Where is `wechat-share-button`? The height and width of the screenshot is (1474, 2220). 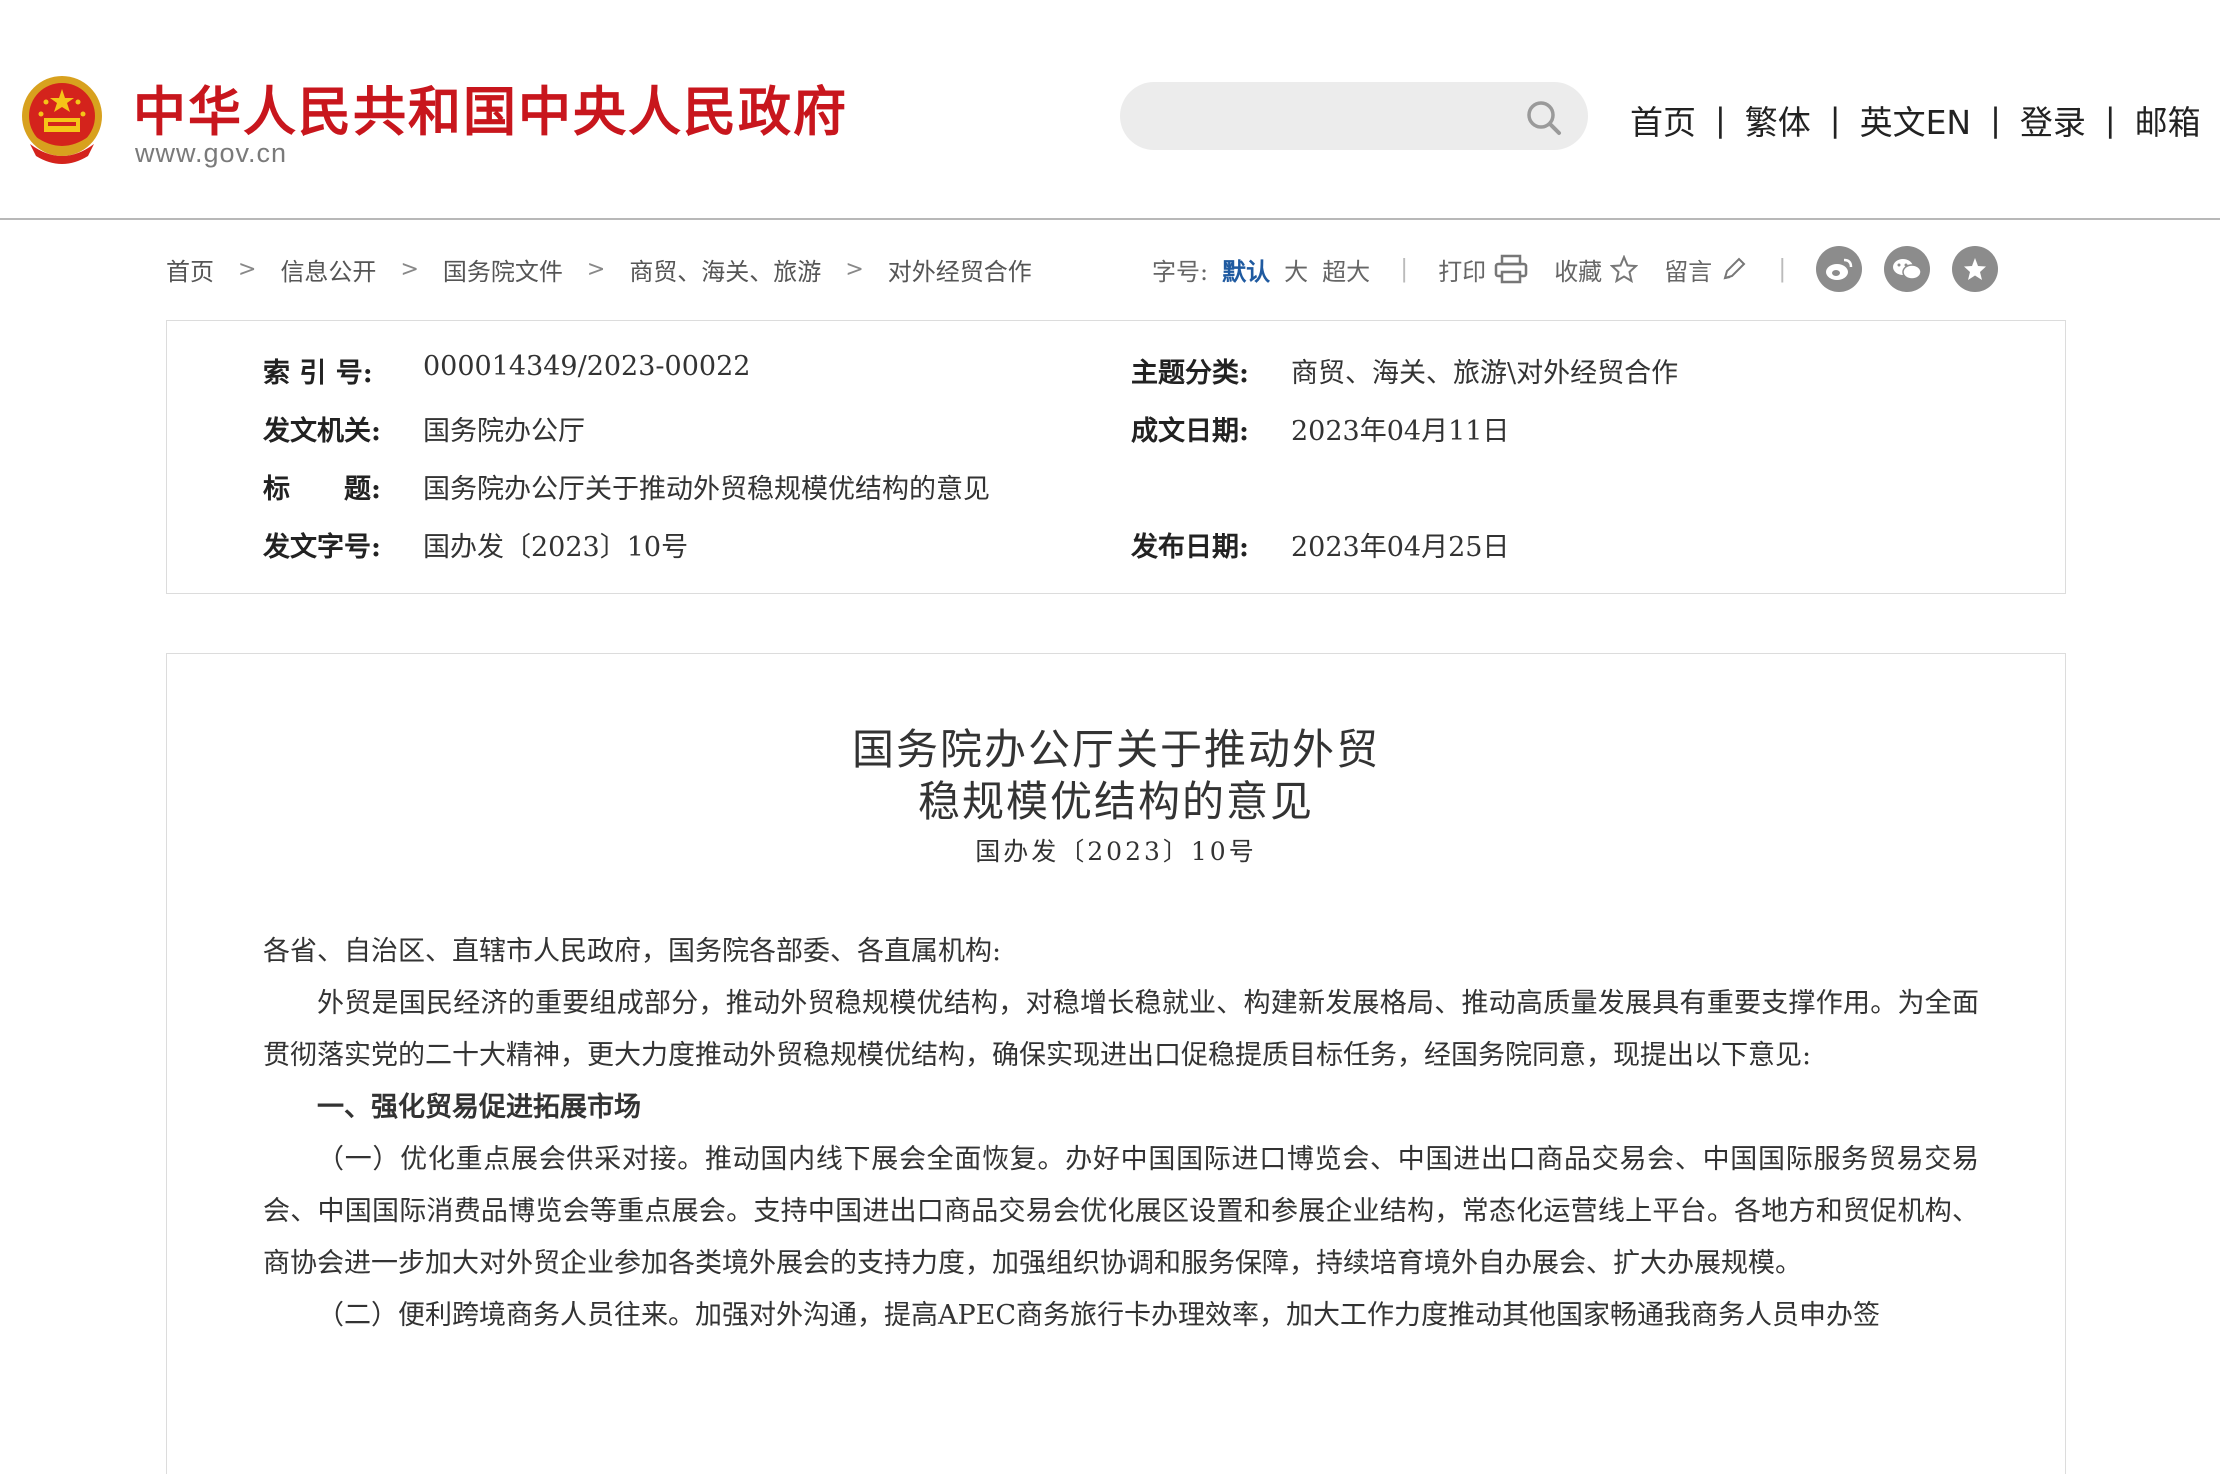 wechat-share-button is located at coordinates (1907, 269).